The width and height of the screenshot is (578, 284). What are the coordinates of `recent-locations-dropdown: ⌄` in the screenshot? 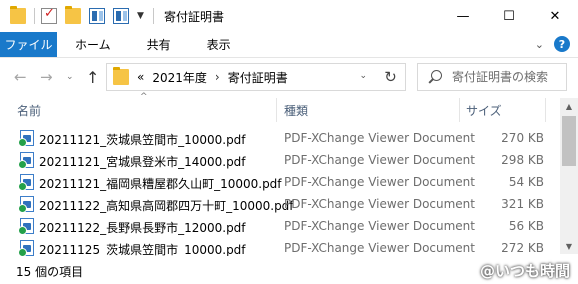 It's located at (70, 77).